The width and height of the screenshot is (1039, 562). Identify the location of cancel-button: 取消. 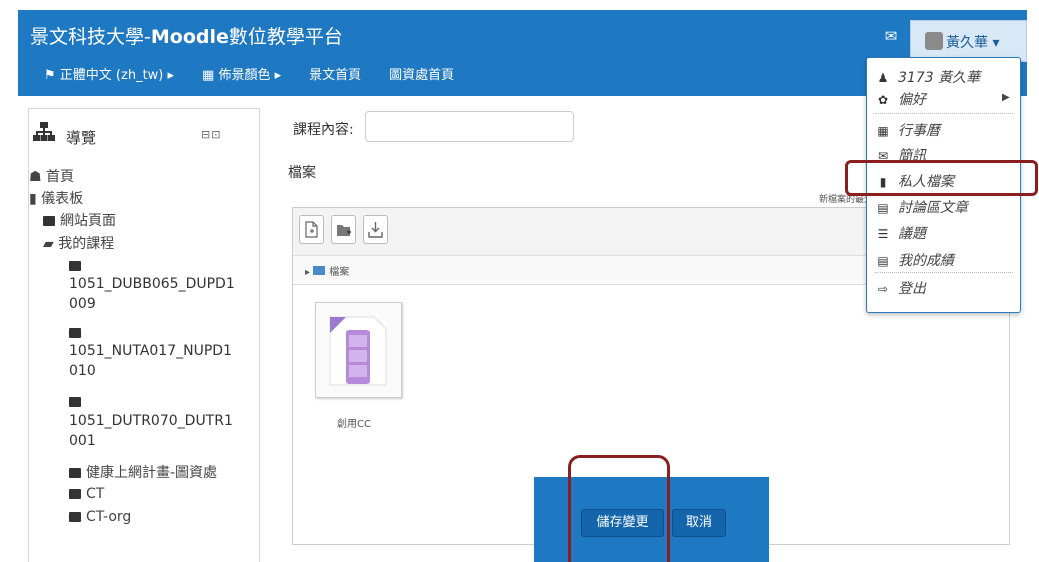
(699, 523).